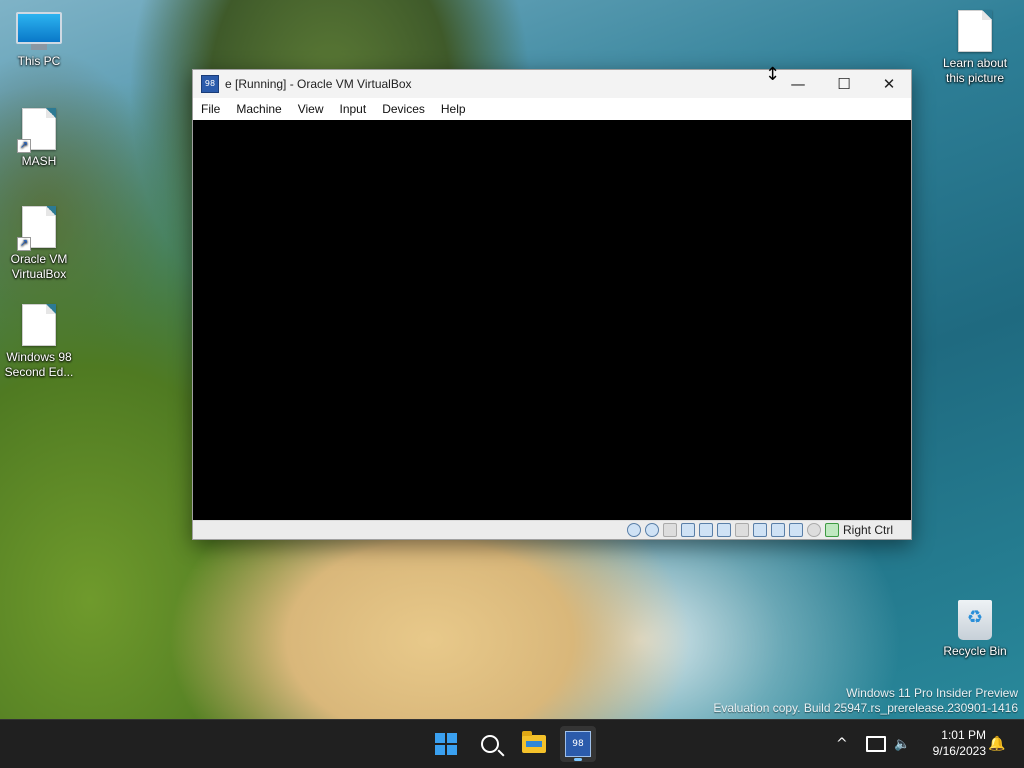 The image size is (1024, 768). Describe the element at coordinates (39, 161) in the screenshot. I see `desktop-icon-label: MASH` at that location.